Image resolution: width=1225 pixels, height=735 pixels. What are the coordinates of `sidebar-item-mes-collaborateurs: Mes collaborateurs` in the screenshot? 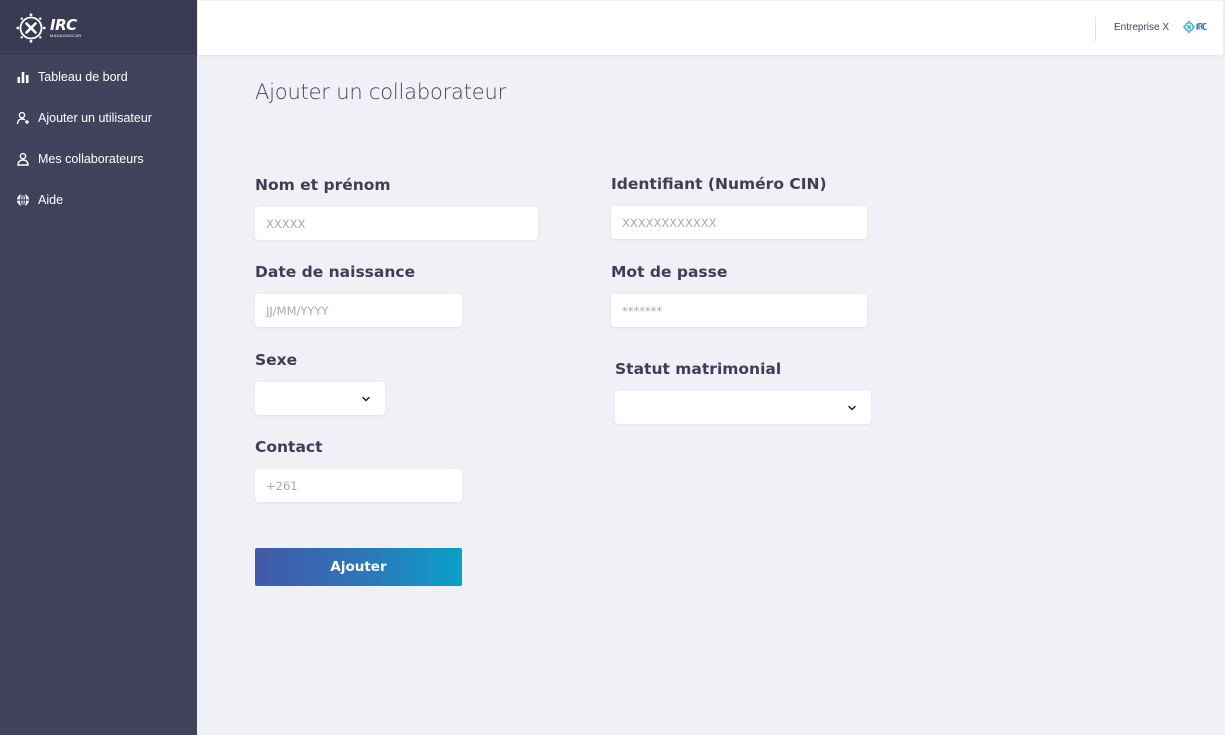 It's located at (98, 158).